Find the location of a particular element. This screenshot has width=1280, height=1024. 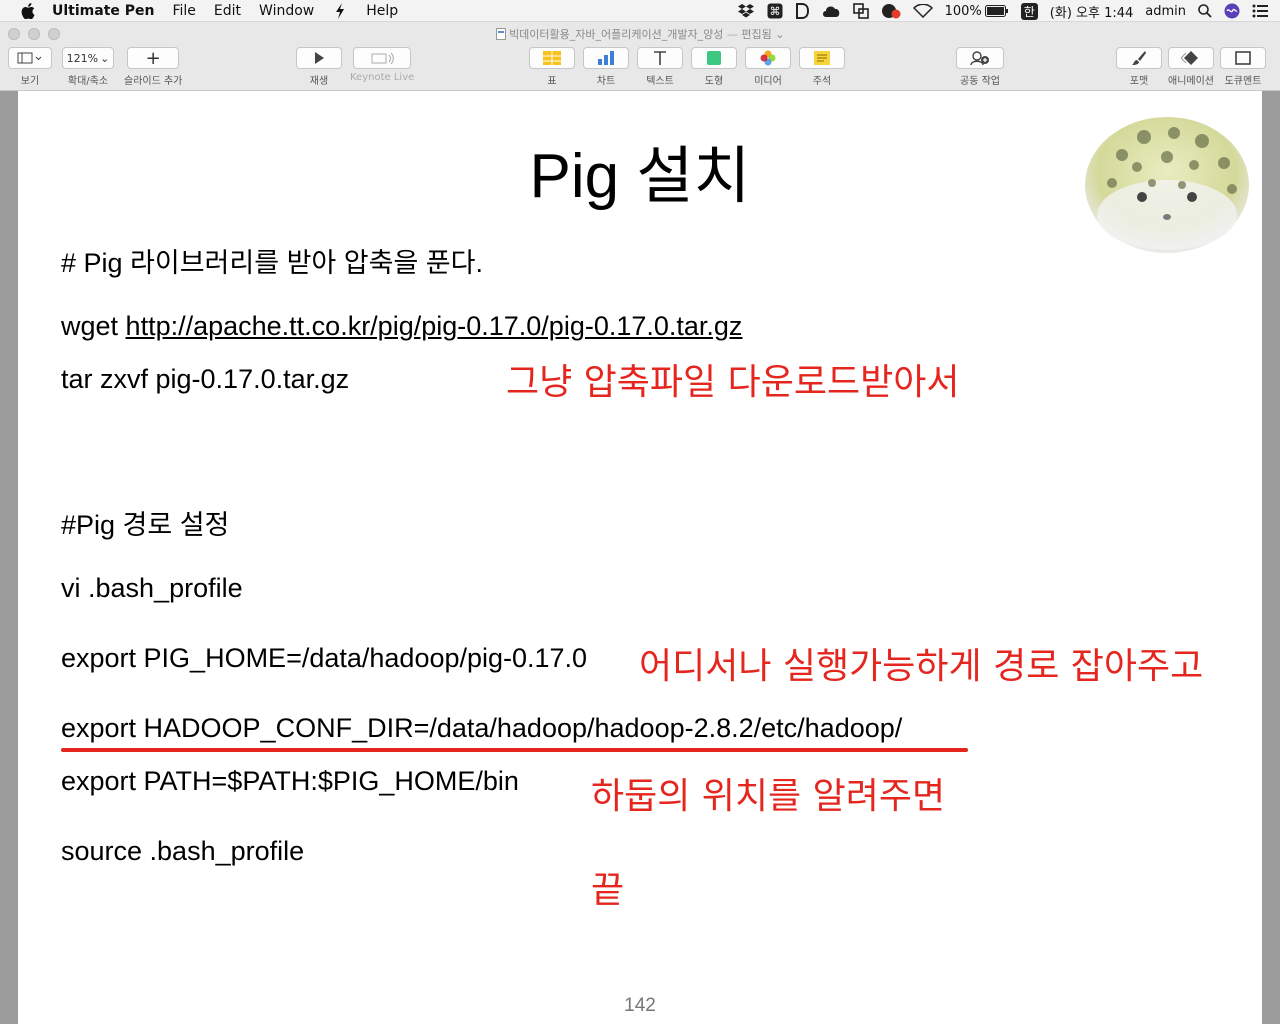

slide-title: Pig 설치 is located at coordinates (640, 170).